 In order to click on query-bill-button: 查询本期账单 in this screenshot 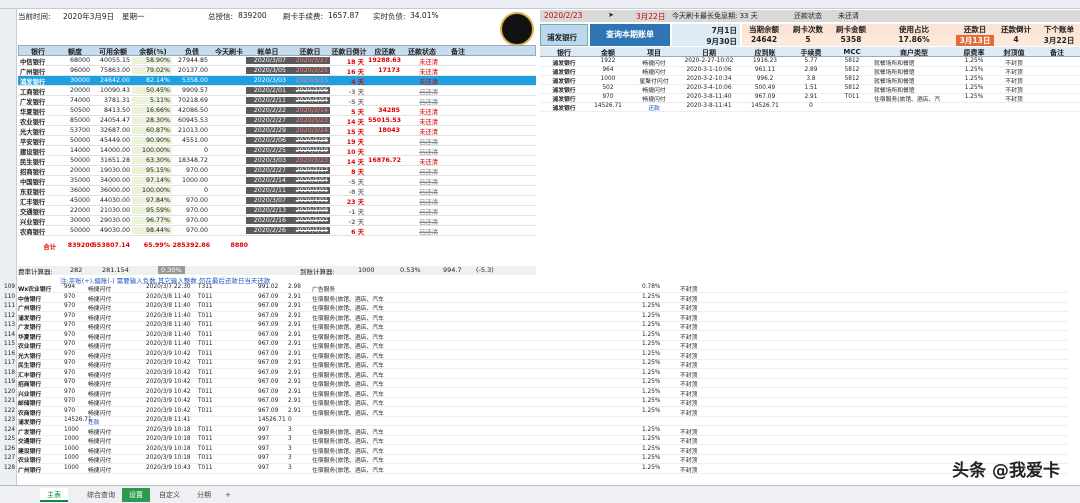, I will do `click(630, 35)`.